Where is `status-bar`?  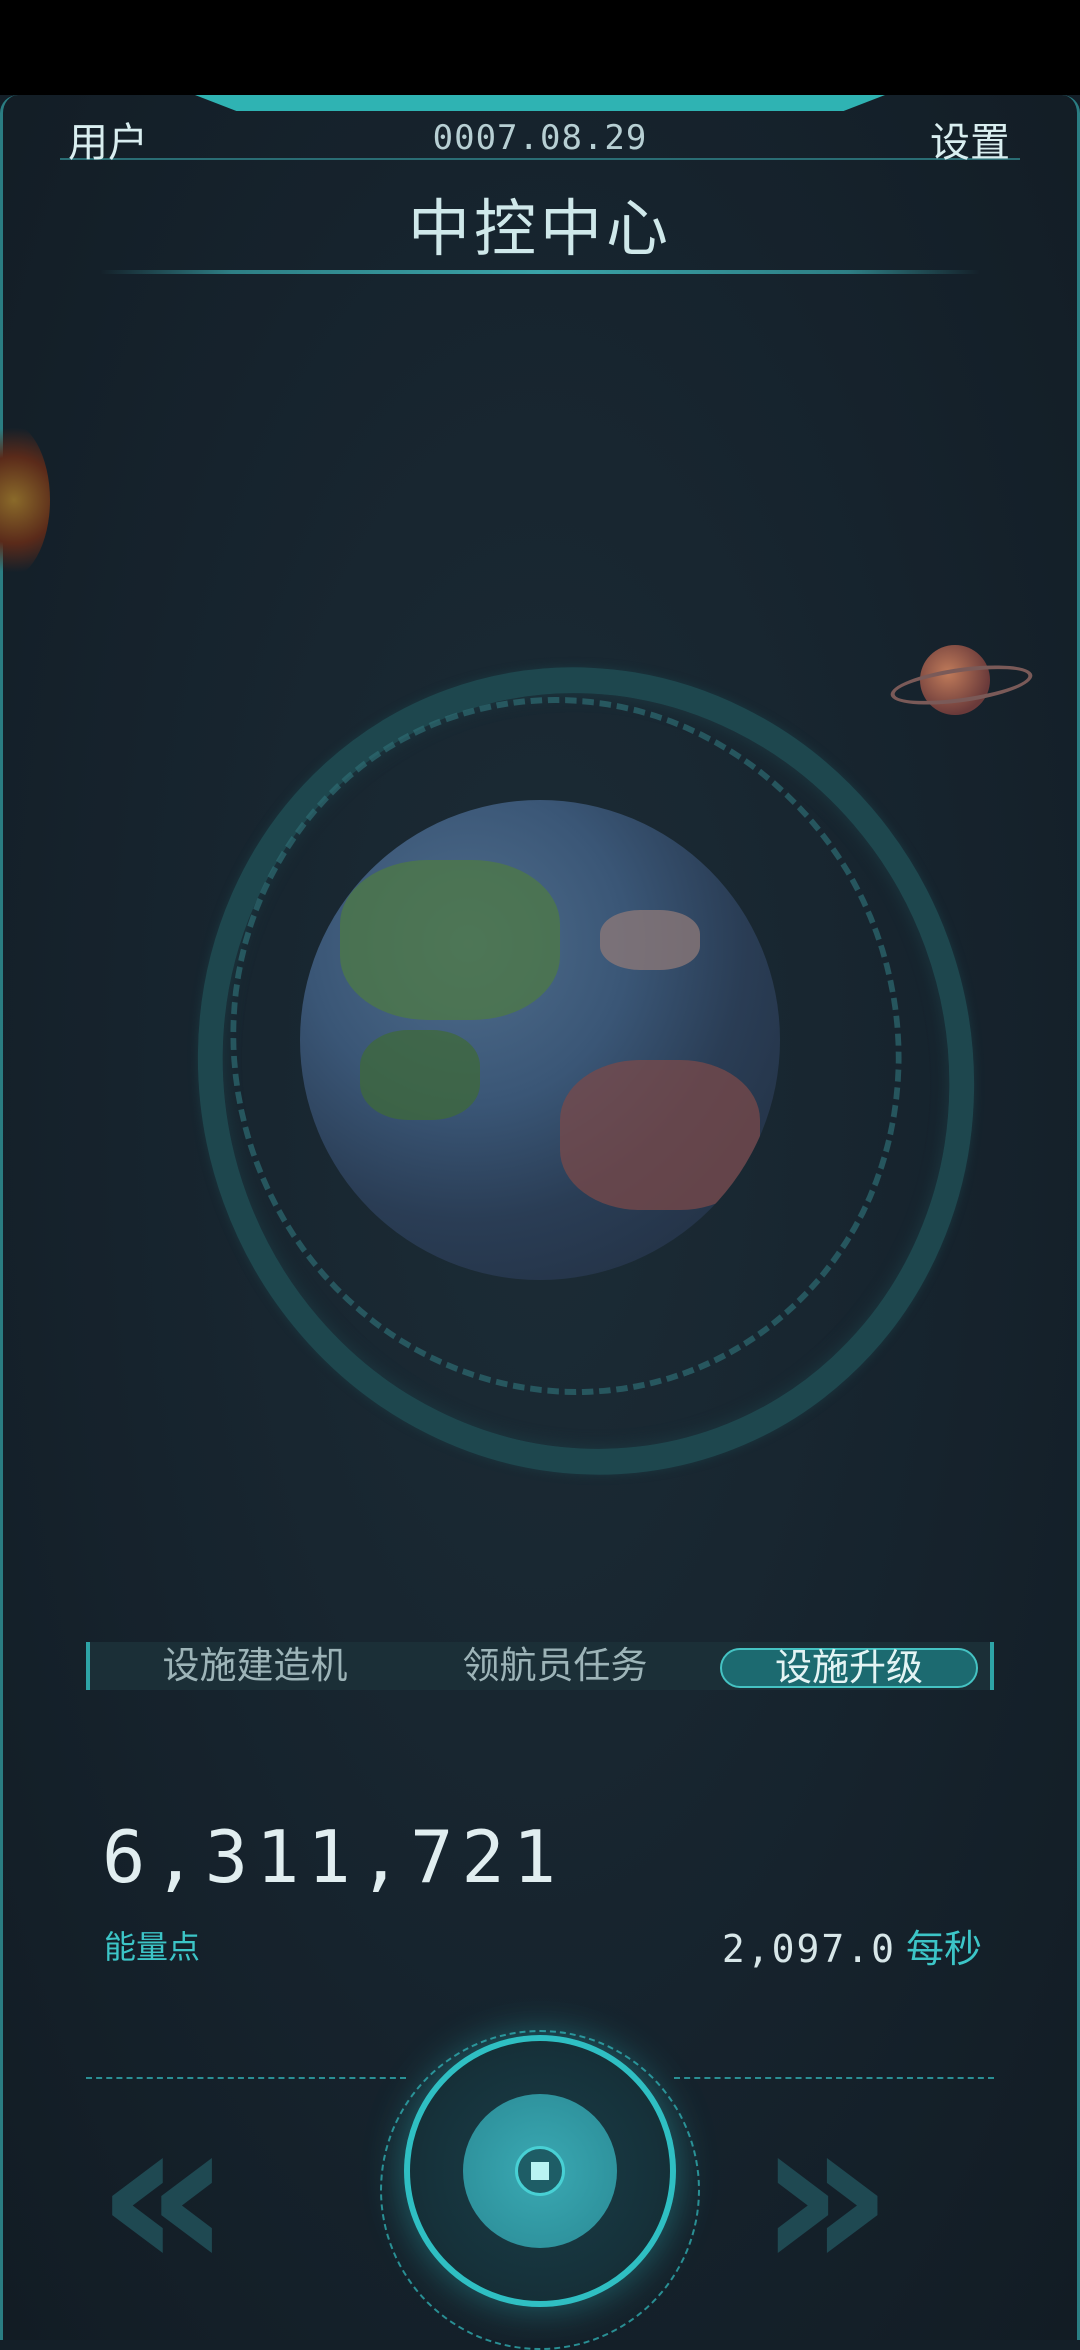
status-bar is located at coordinates (540, 47).